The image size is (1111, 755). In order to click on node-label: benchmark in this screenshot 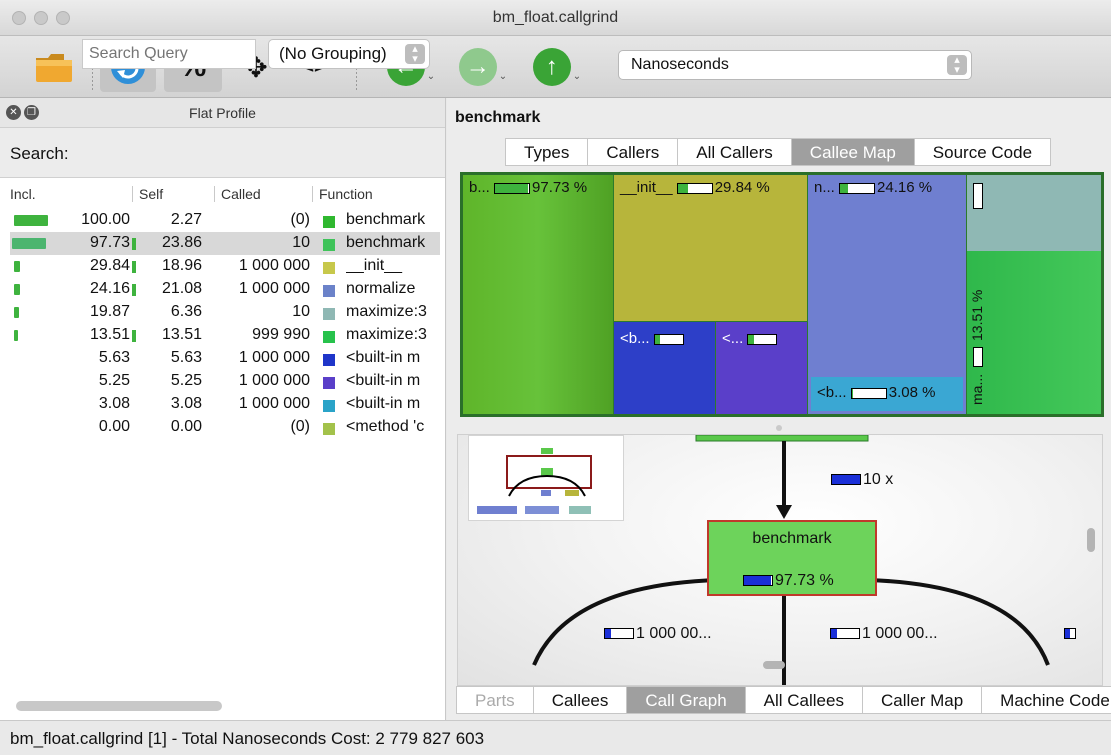, I will do `click(792, 538)`.